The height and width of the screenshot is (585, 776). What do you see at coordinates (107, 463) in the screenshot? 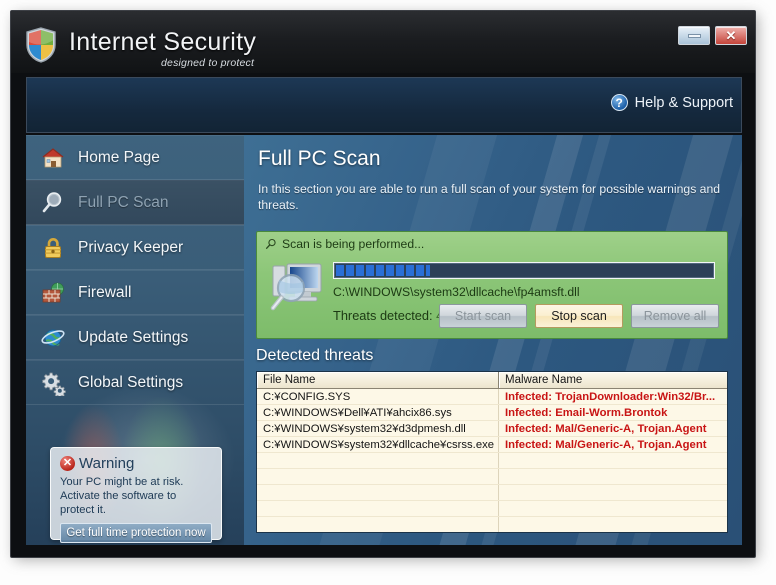
I see `warning-title: Warning` at bounding box center [107, 463].